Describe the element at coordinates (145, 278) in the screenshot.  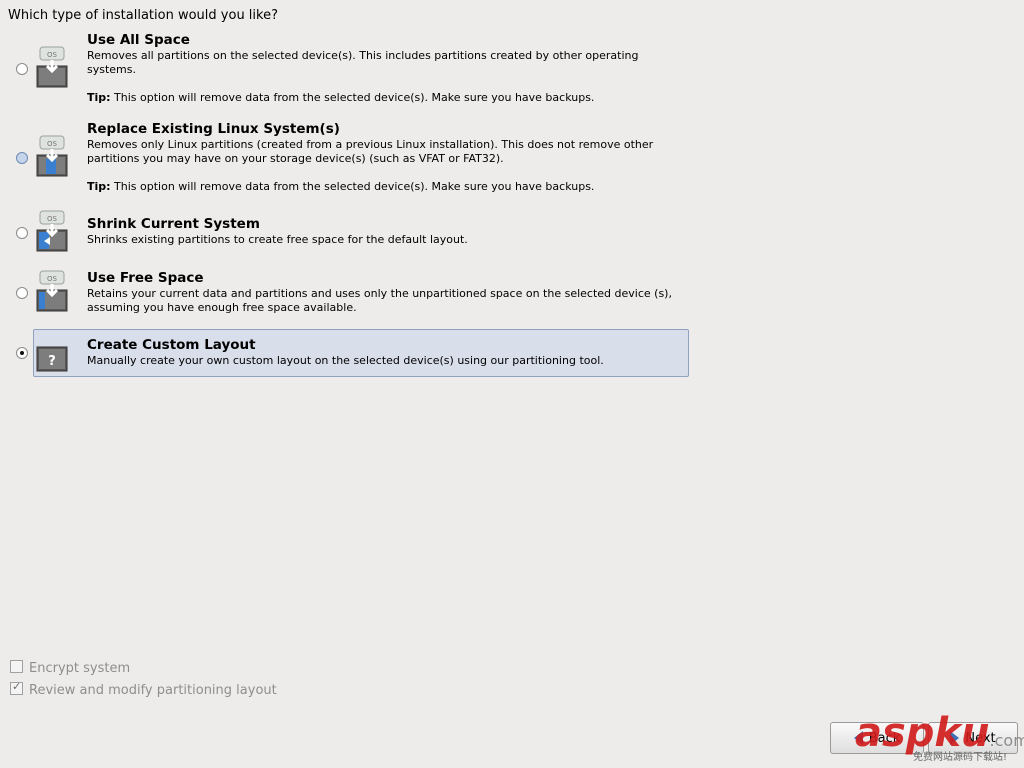
I see `option-title: Use Free Space` at that location.